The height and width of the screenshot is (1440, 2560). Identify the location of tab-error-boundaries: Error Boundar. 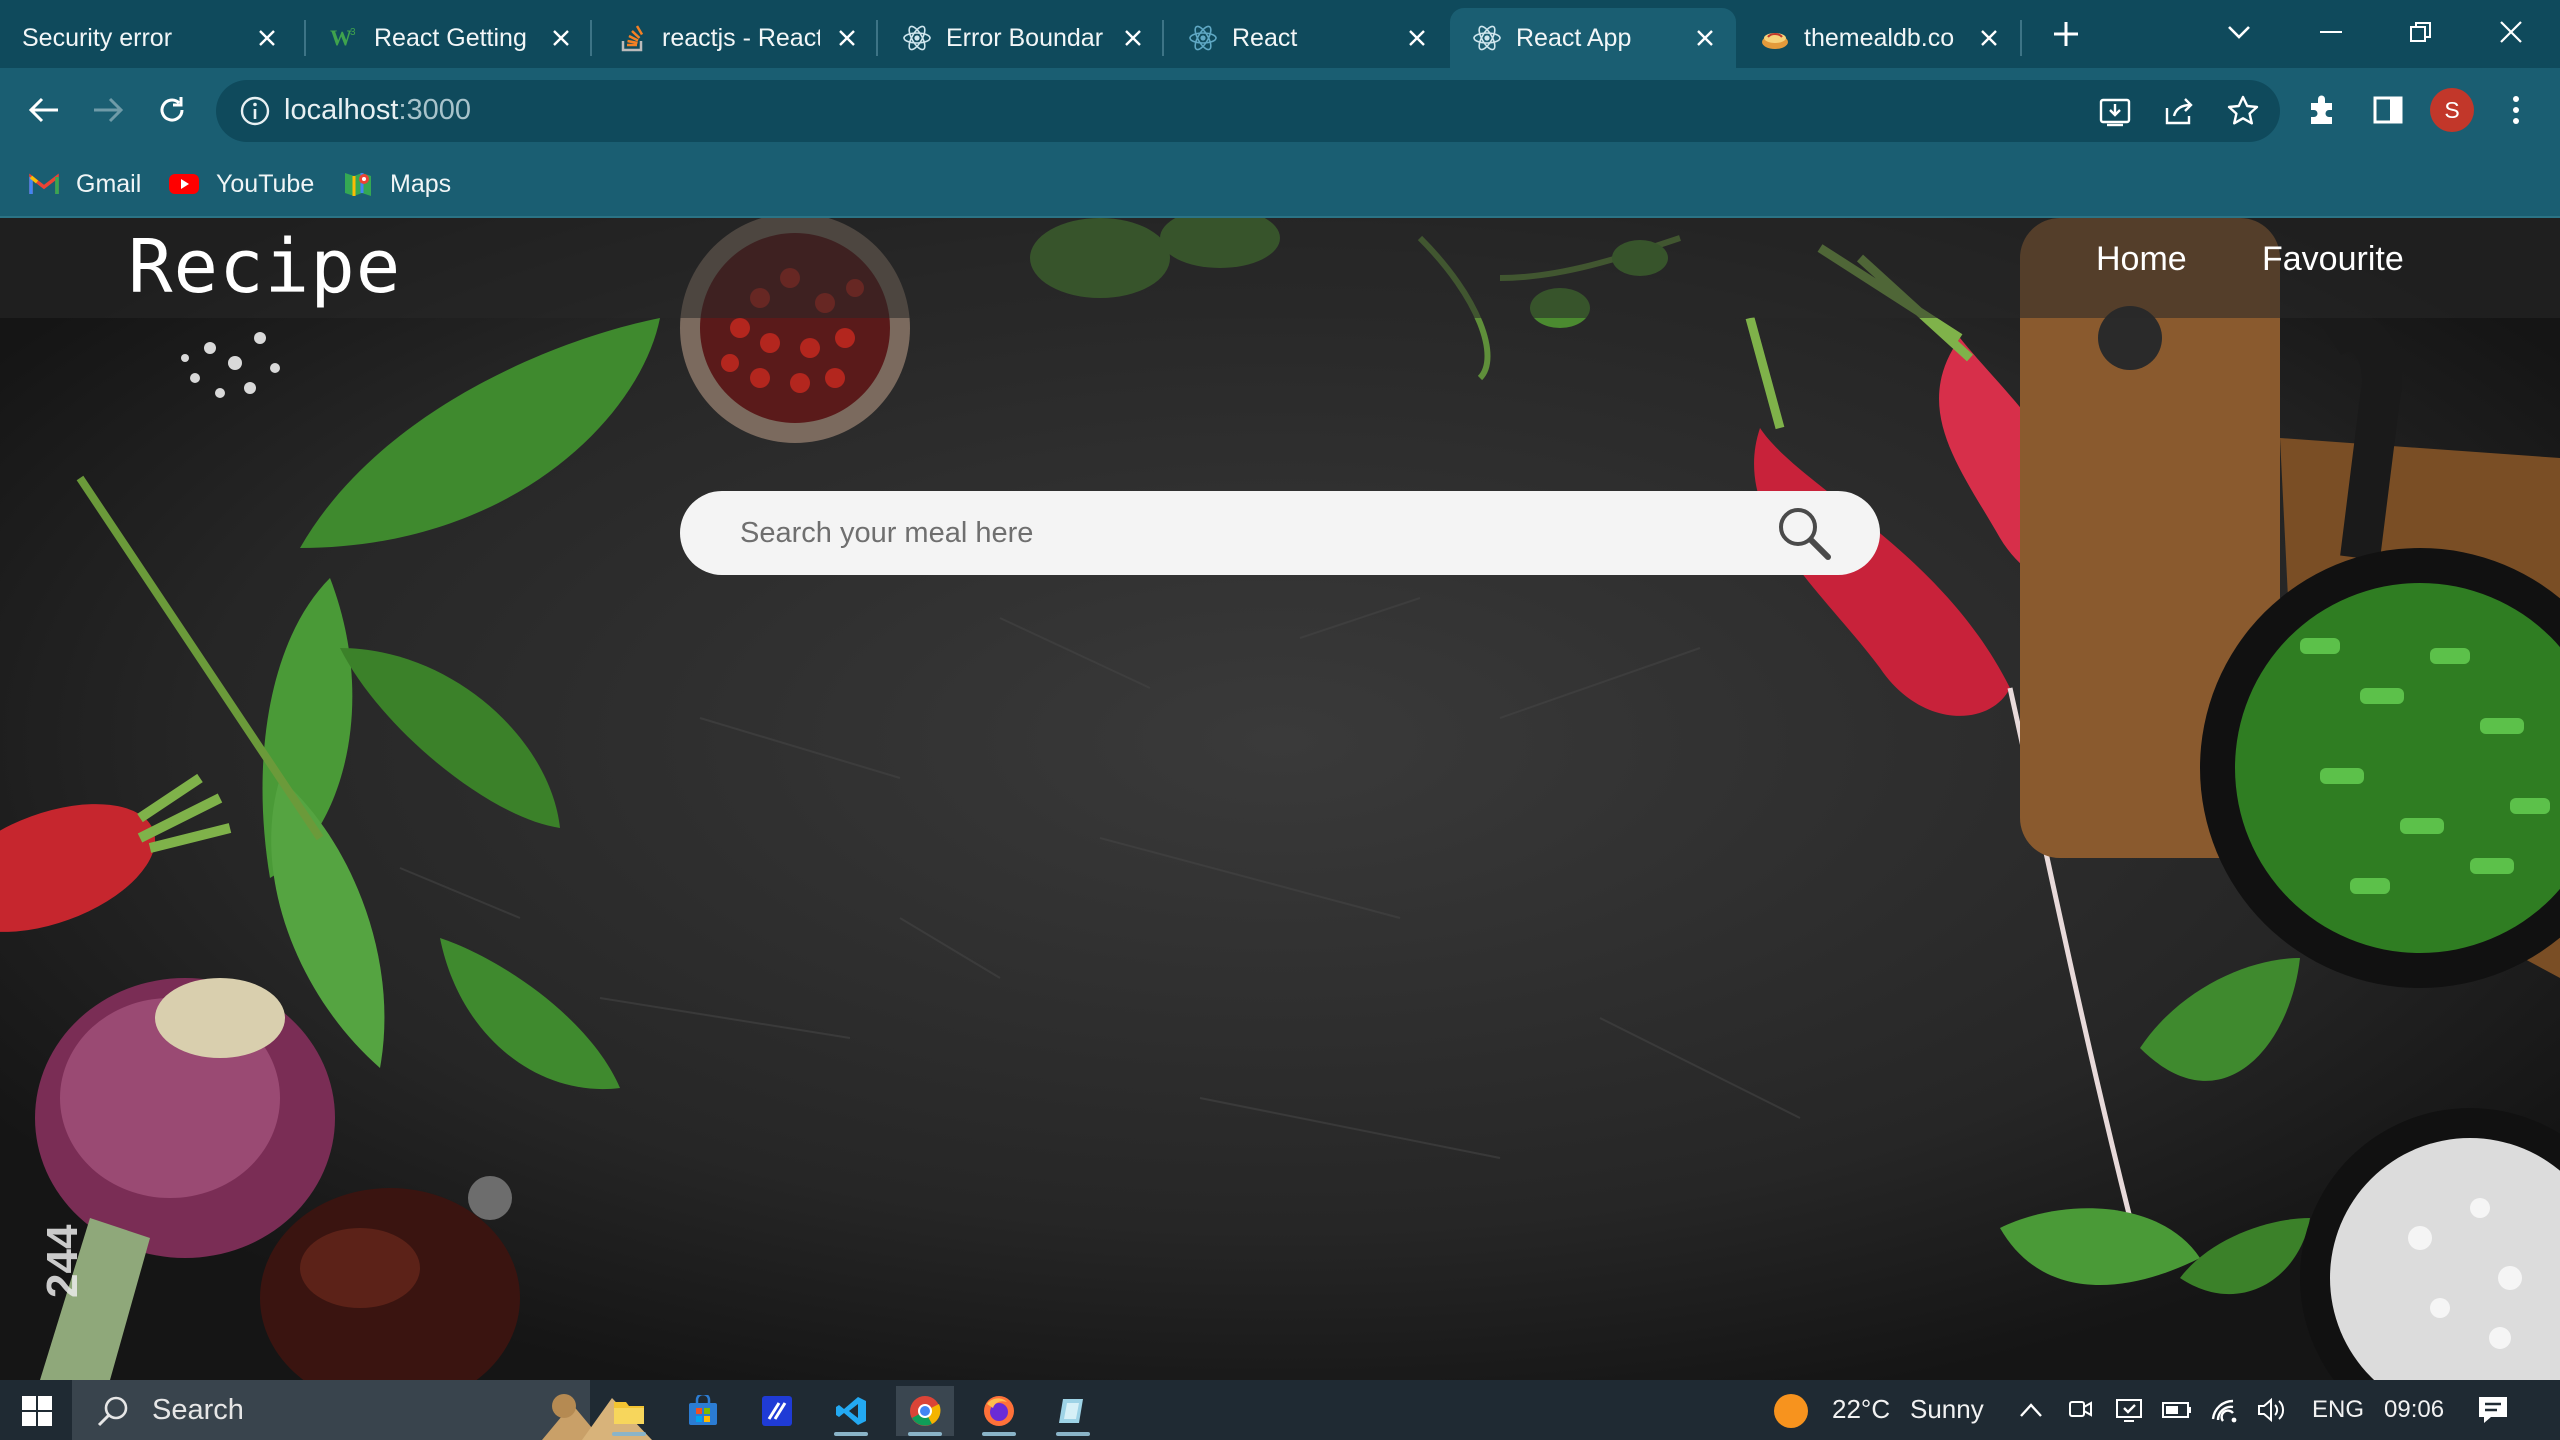
(1022, 38).